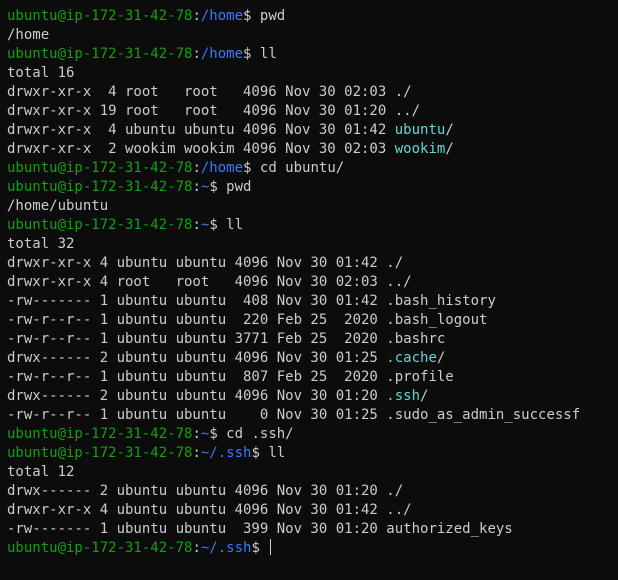 Image resolution: width=618 pixels, height=580 pixels. Describe the element at coordinates (41, 73) in the screenshot. I see `output-text: total 16` at that location.